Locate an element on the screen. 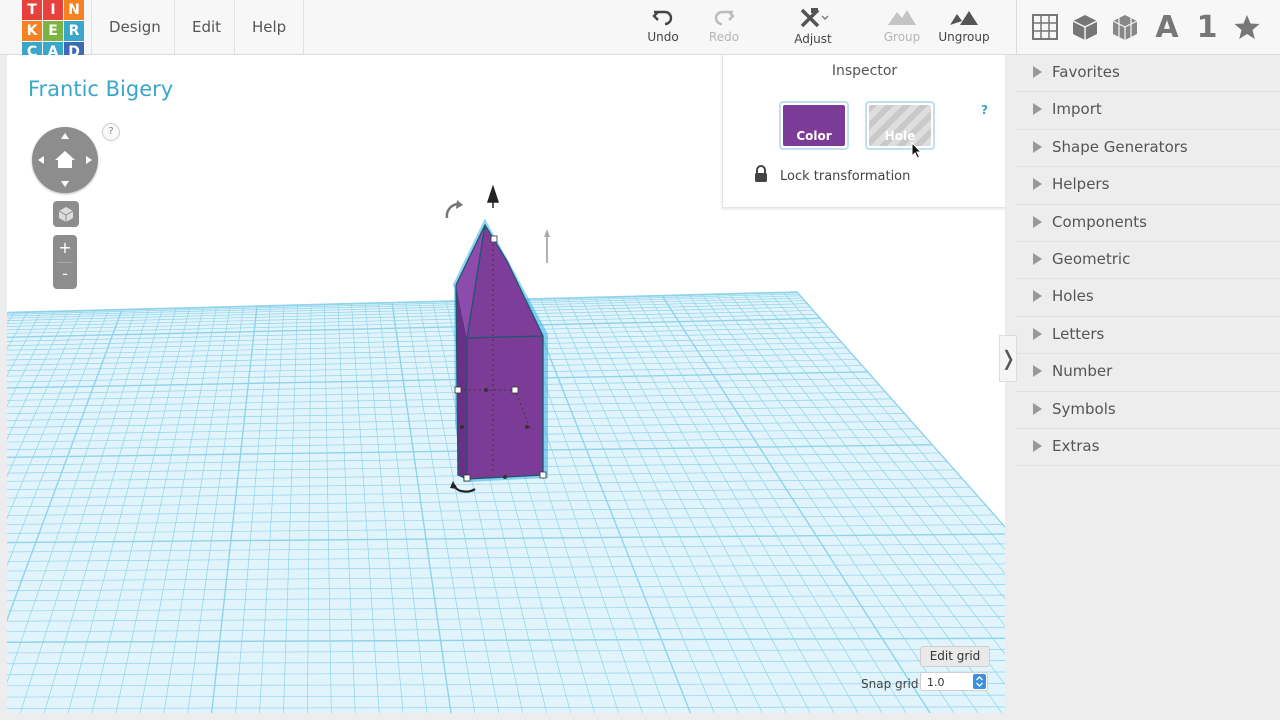 The image size is (1280, 720). wireframe-box-icon is located at coordinates (1125, 27).